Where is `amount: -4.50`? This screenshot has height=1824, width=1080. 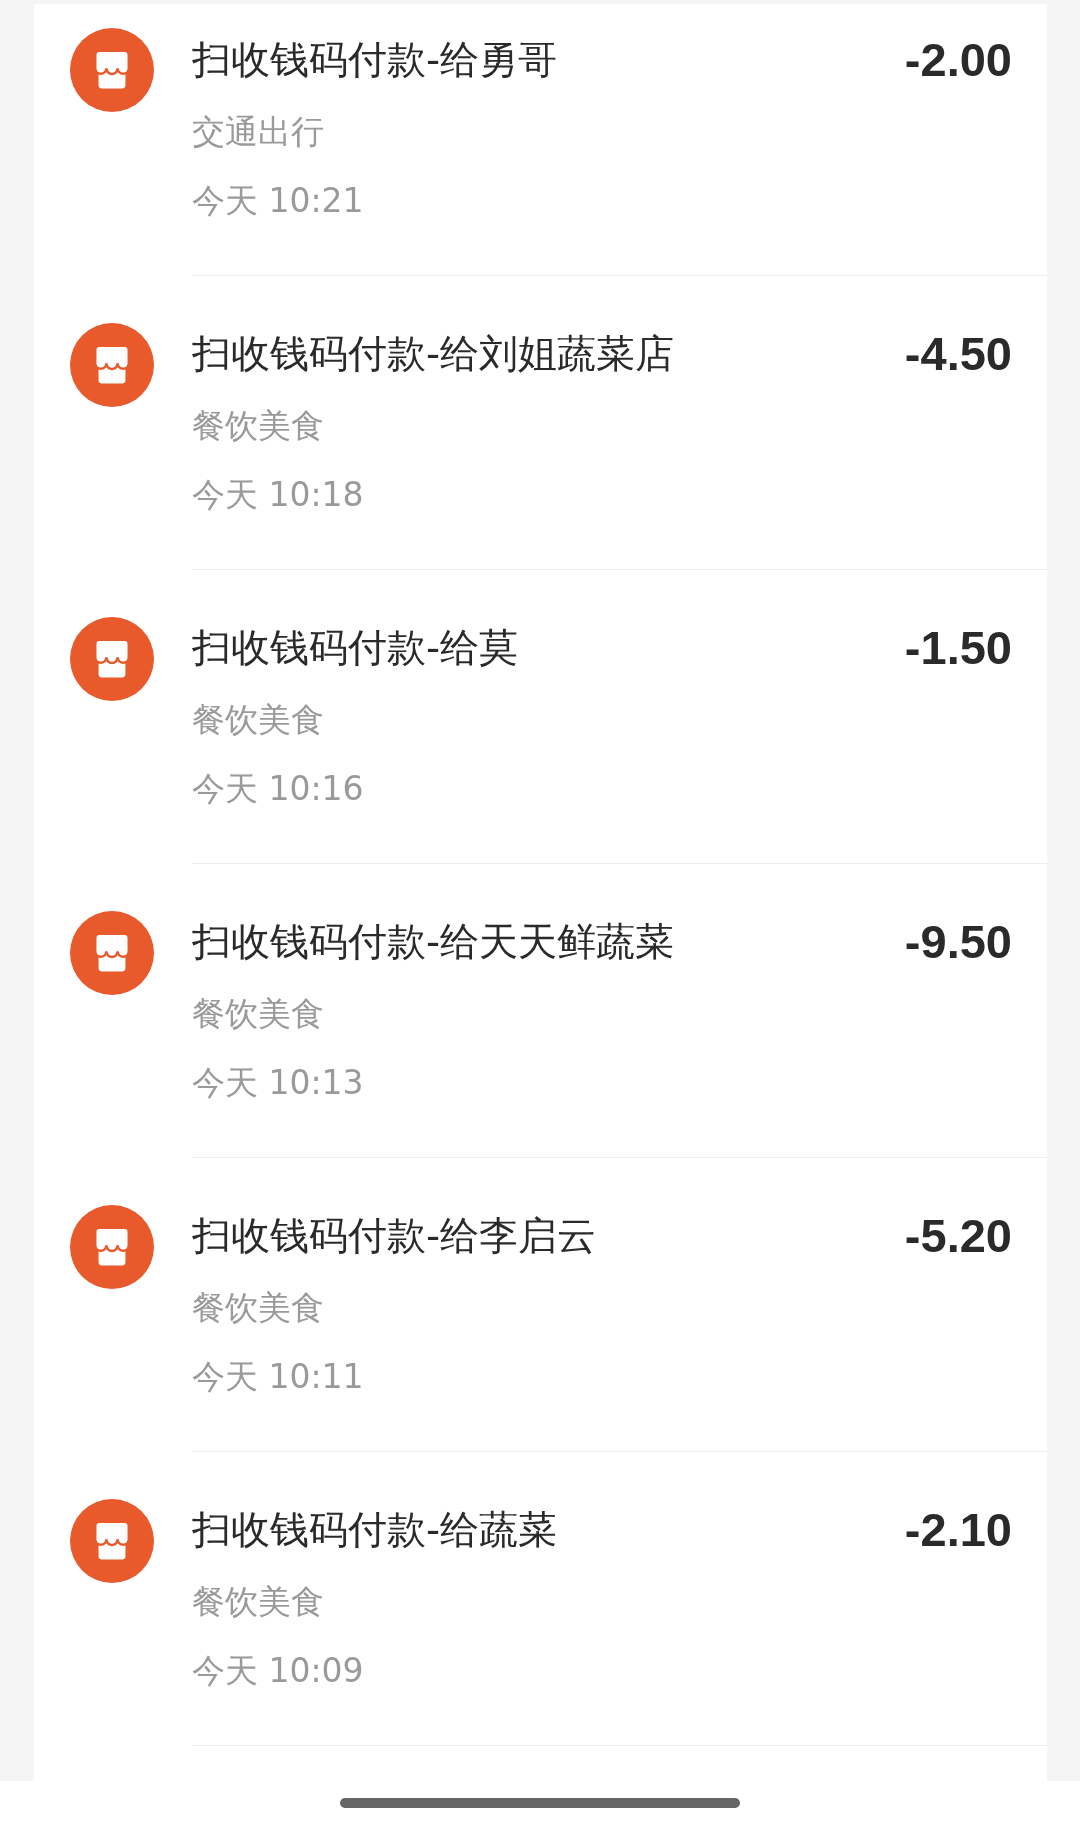
amount: -4.50 is located at coordinates (958, 354).